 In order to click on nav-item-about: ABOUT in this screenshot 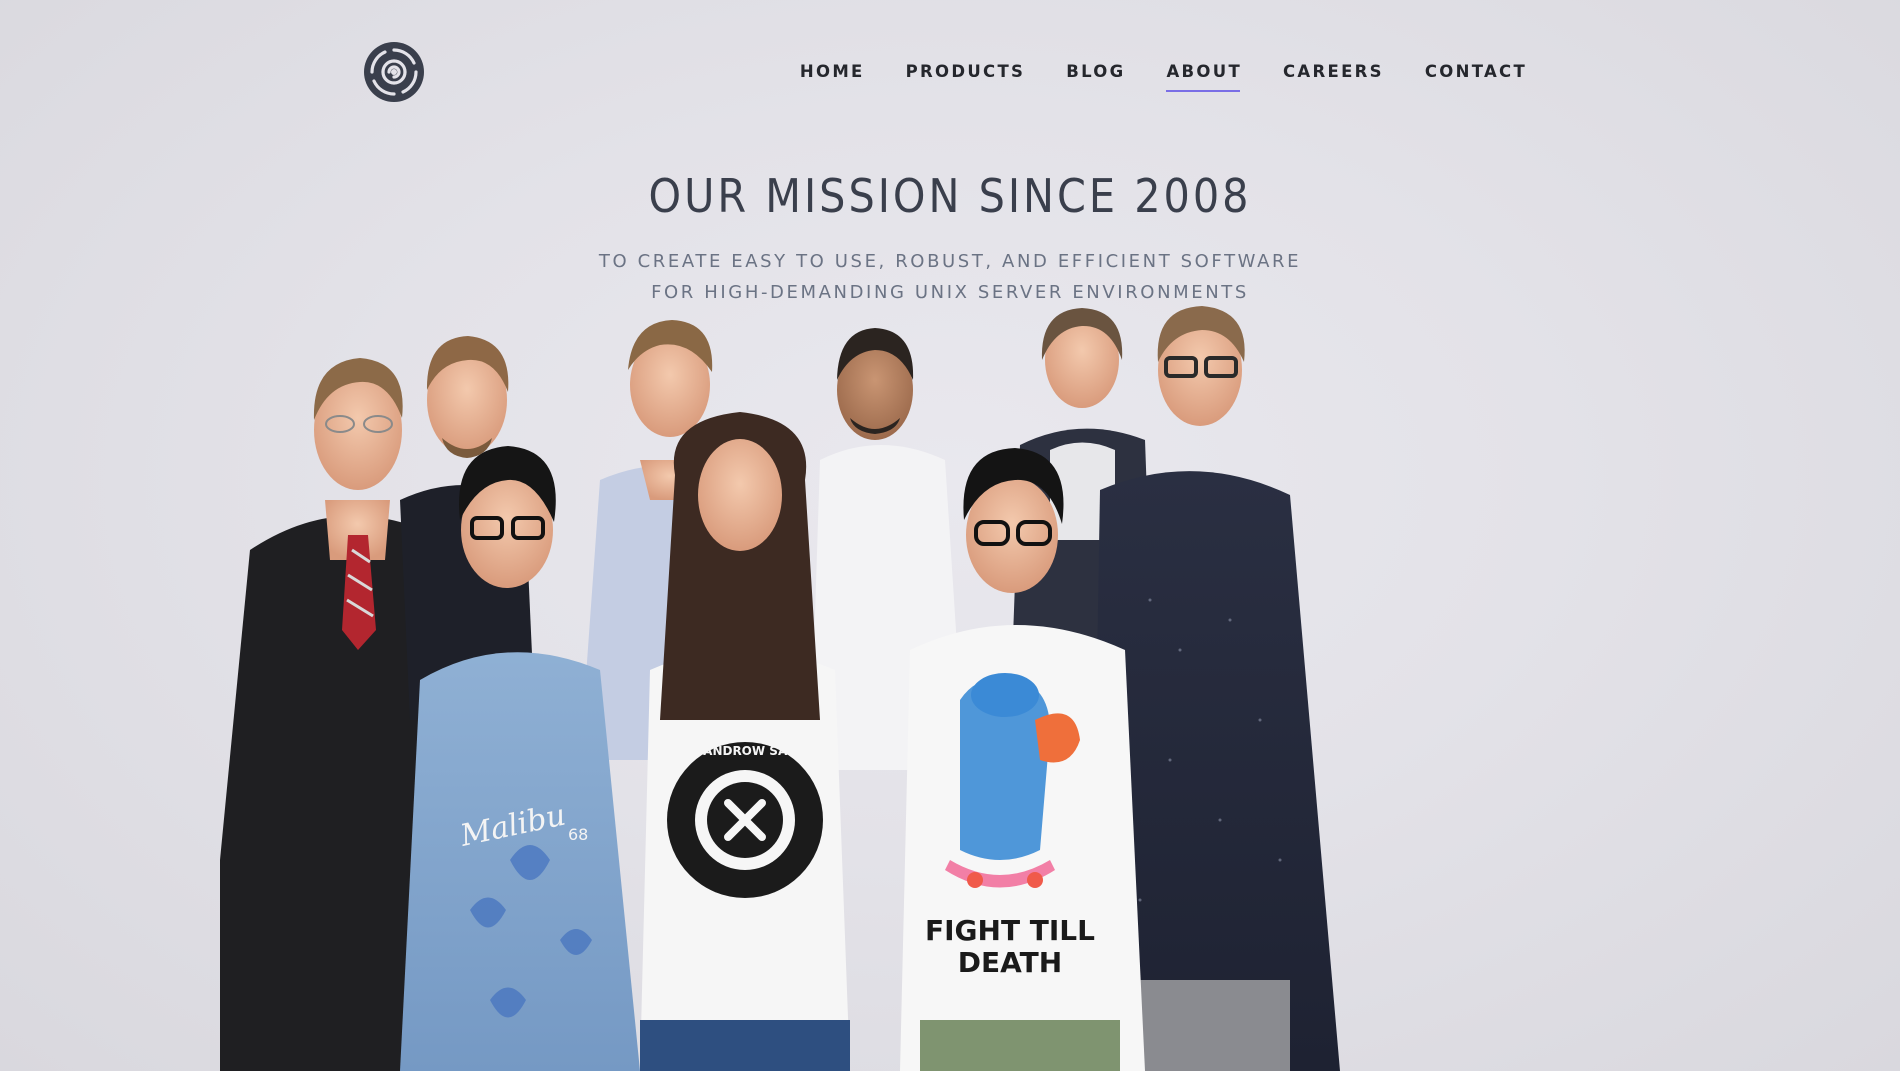, I will do `click(1204, 76)`.